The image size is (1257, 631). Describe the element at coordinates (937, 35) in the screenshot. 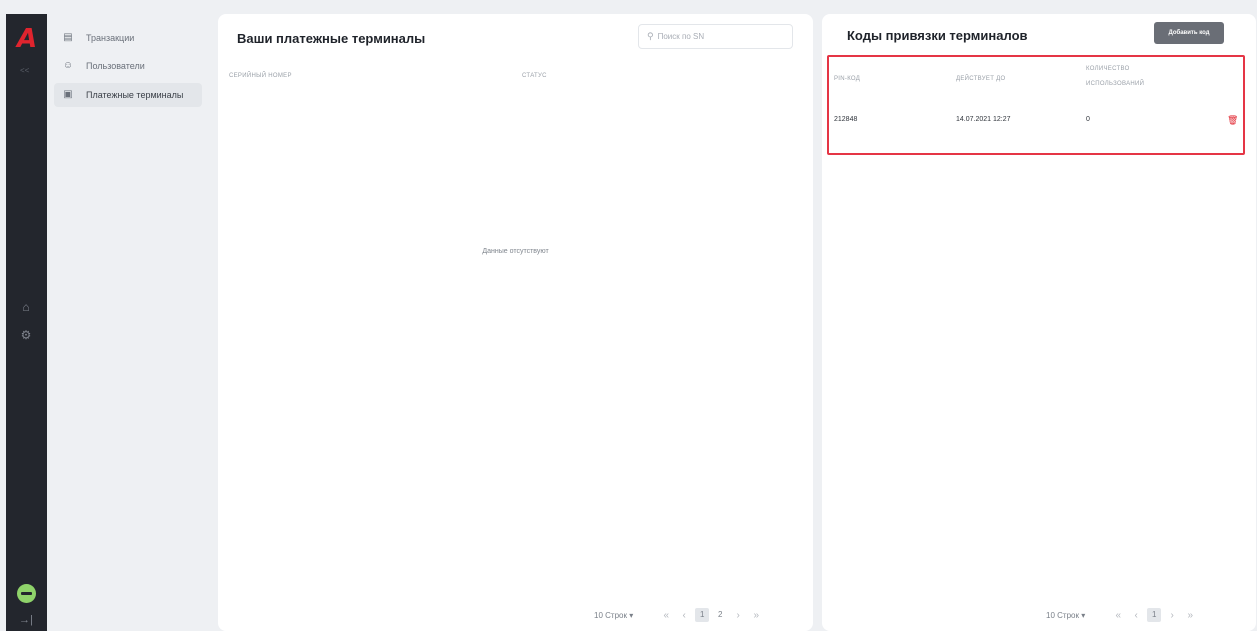

I see `codes-title: Коды привязки терминалов` at that location.